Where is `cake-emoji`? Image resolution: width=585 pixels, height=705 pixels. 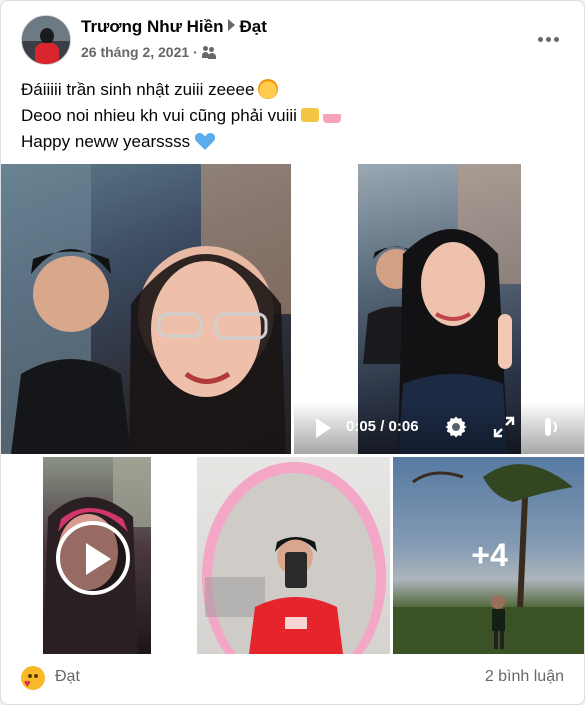 cake-emoji is located at coordinates (331, 115).